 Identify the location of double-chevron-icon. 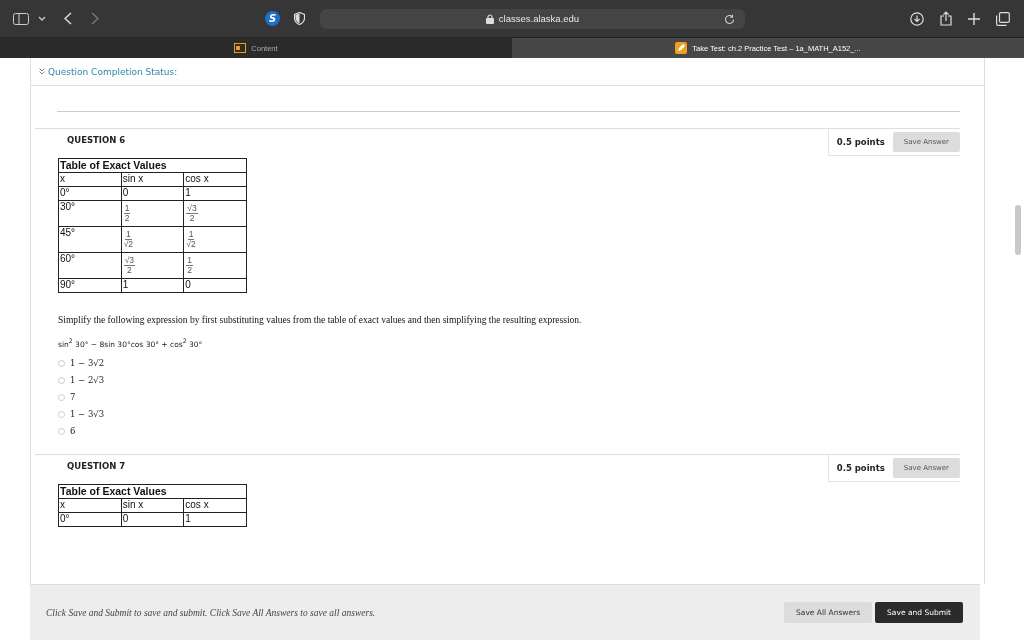
(42, 71).